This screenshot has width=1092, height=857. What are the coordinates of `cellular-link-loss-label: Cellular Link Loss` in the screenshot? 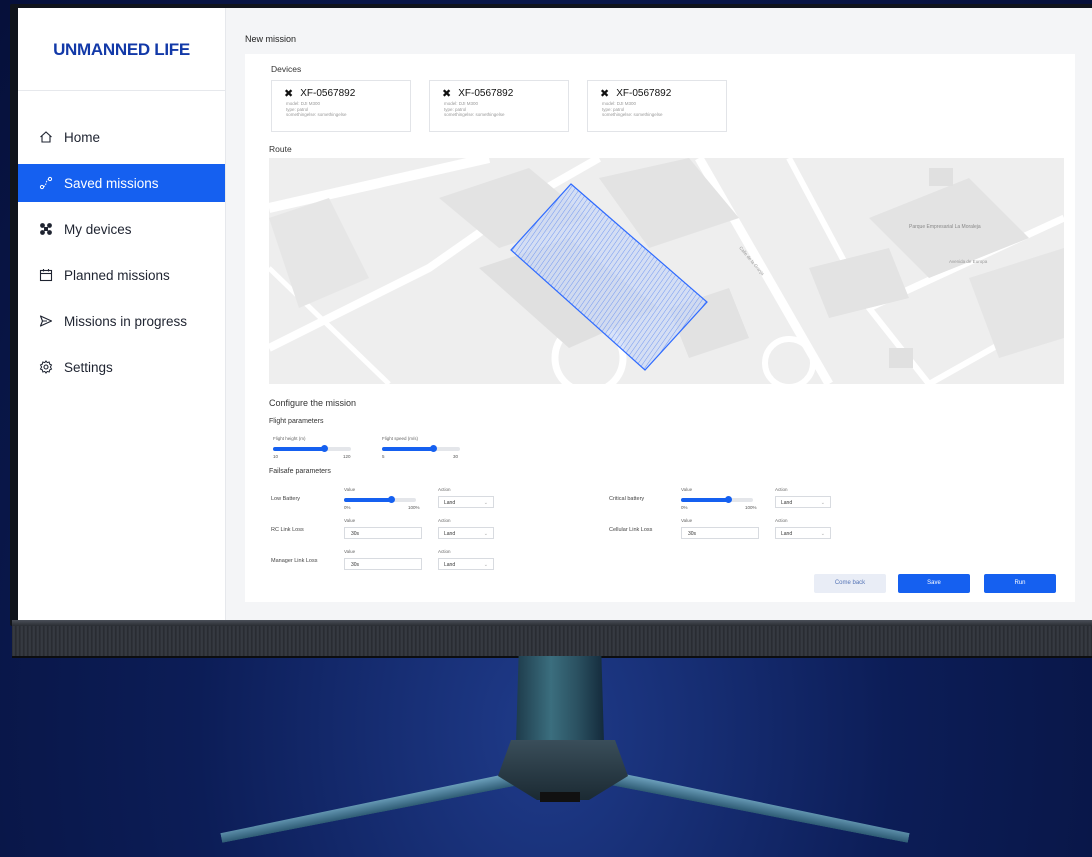 It's located at (631, 530).